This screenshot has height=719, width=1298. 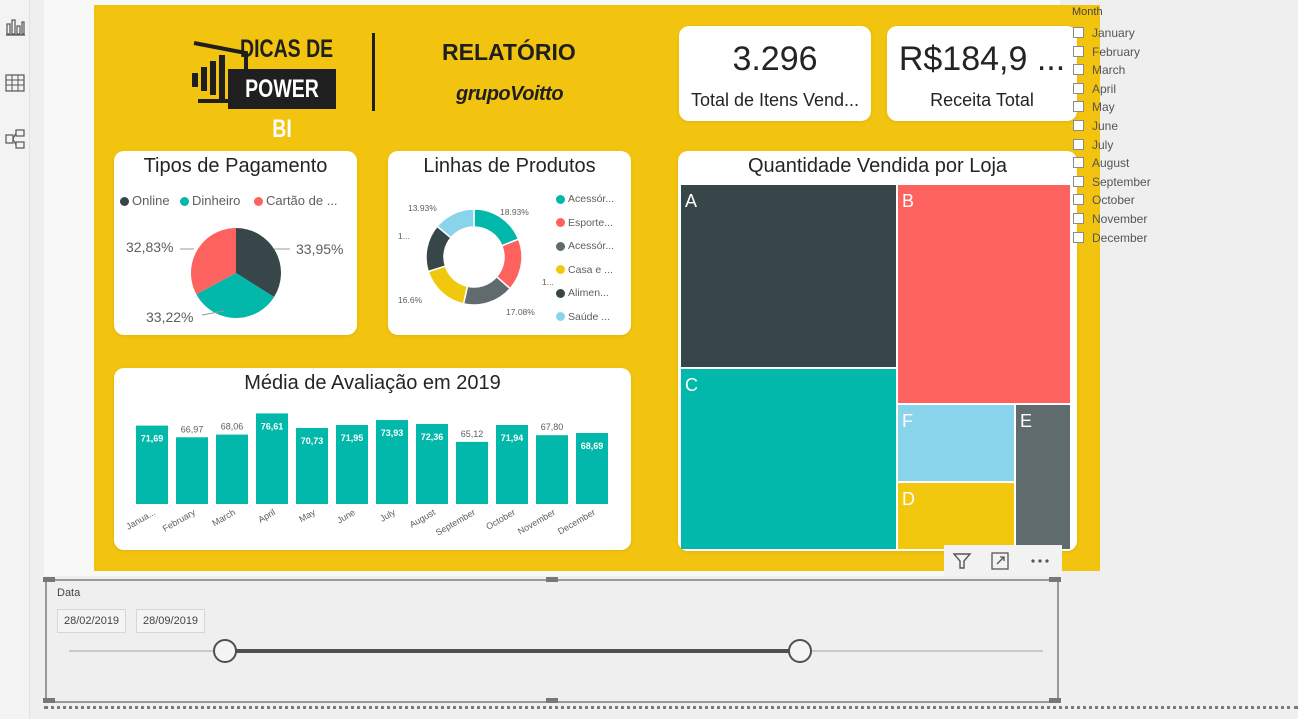 I want to click on x-axis-tick-label: December, so click(x=576, y=521).